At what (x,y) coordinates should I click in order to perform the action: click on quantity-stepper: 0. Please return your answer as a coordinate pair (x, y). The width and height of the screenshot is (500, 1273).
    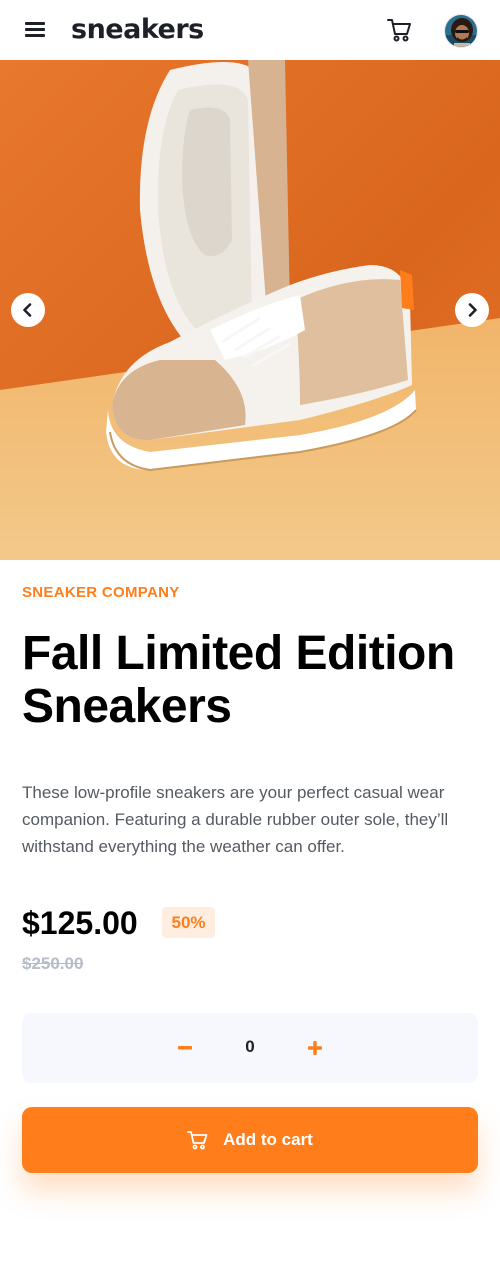
    Looking at the image, I should click on (250, 1048).